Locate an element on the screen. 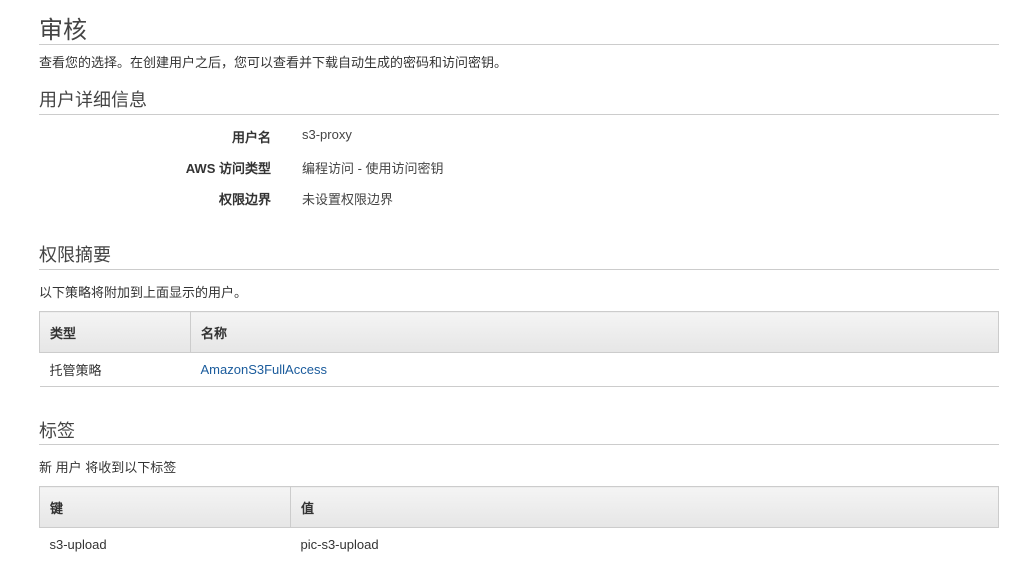  table-header-row: 键 值 is located at coordinates (519, 507).